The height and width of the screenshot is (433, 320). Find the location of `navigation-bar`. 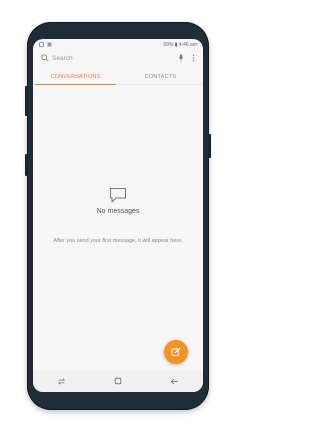

navigation-bar is located at coordinates (118, 381).